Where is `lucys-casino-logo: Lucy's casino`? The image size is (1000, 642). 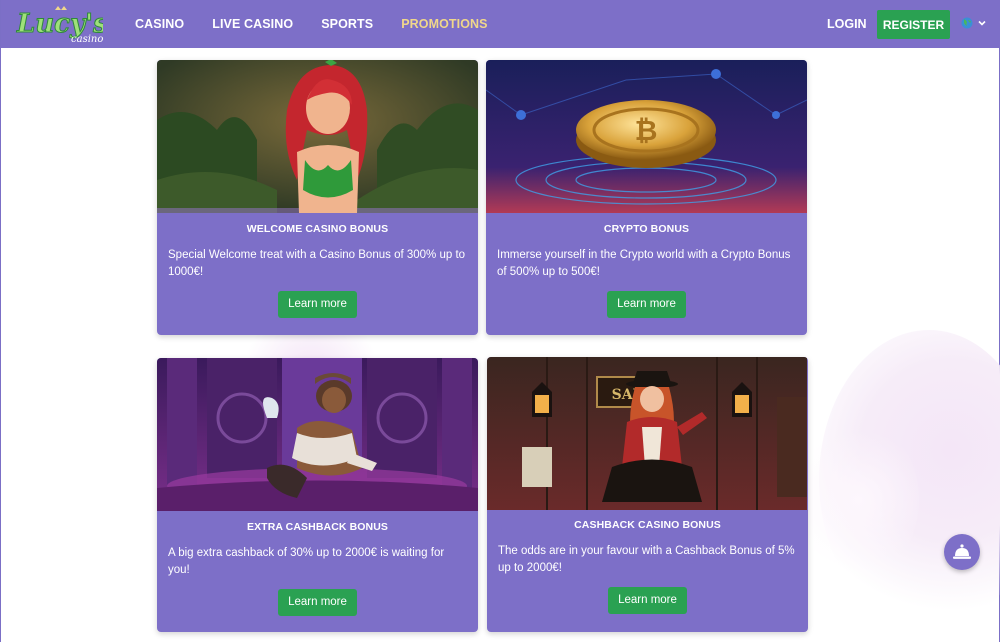
lucys-casino-logo: Lucy's casino is located at coordinates (62, 24).